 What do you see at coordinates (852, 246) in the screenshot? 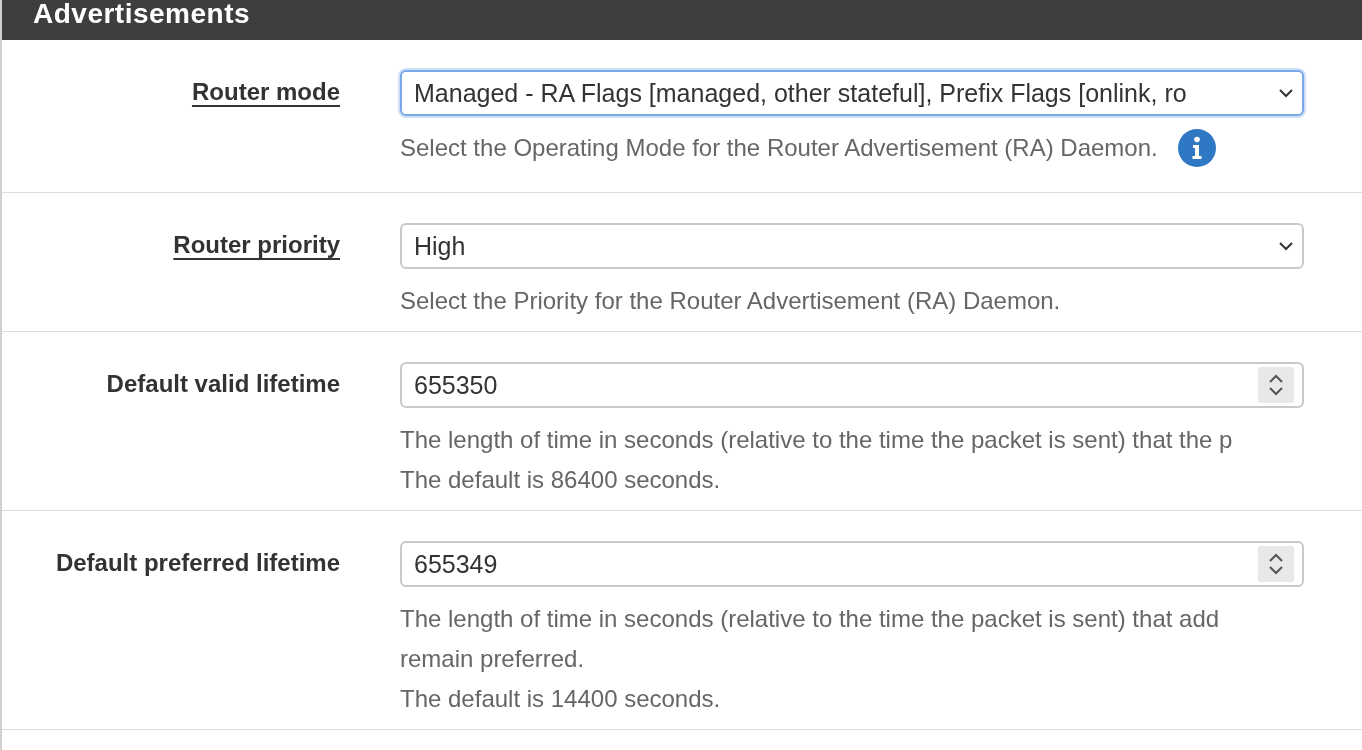
I see `dropdown: High` at bounding box center [852, 246].